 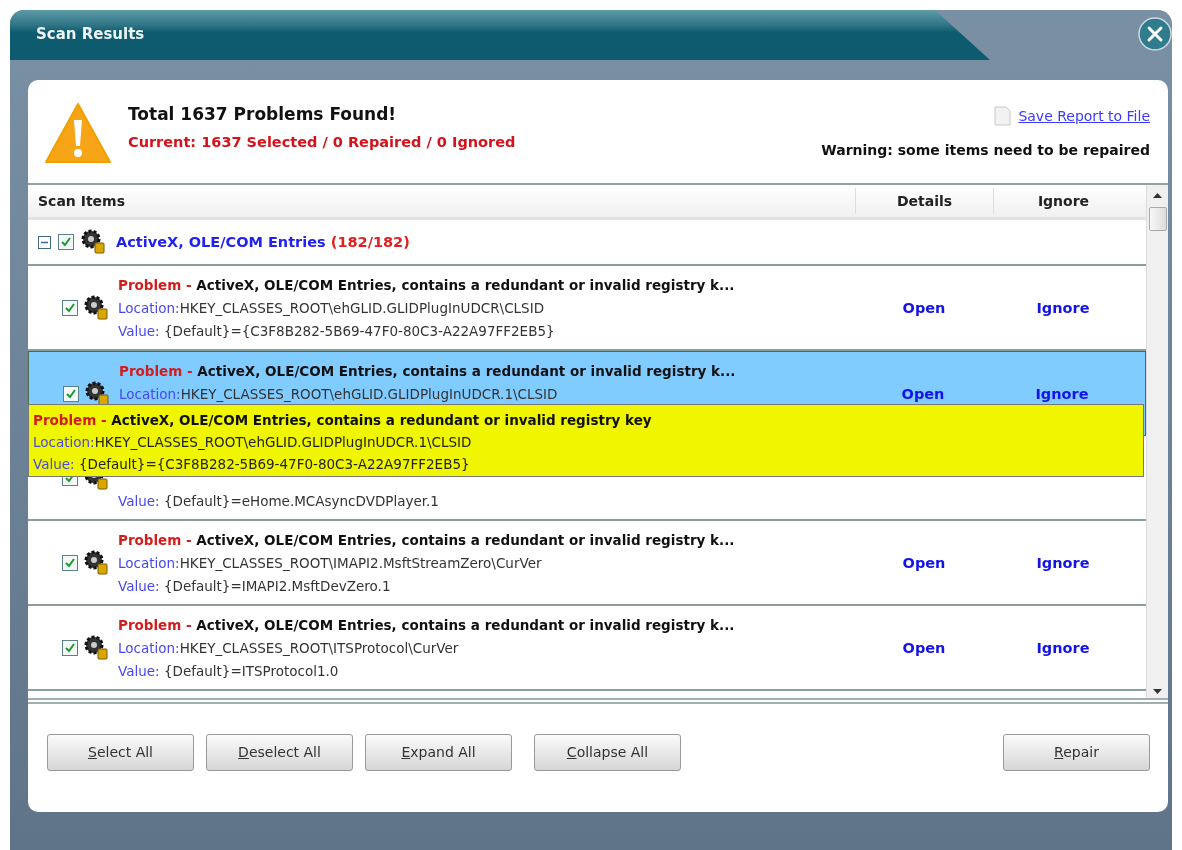 What do you see at coordinates (81, 201) in the screenshot?
I see `column-header: Scan Items` at bounding box center [81, 201].